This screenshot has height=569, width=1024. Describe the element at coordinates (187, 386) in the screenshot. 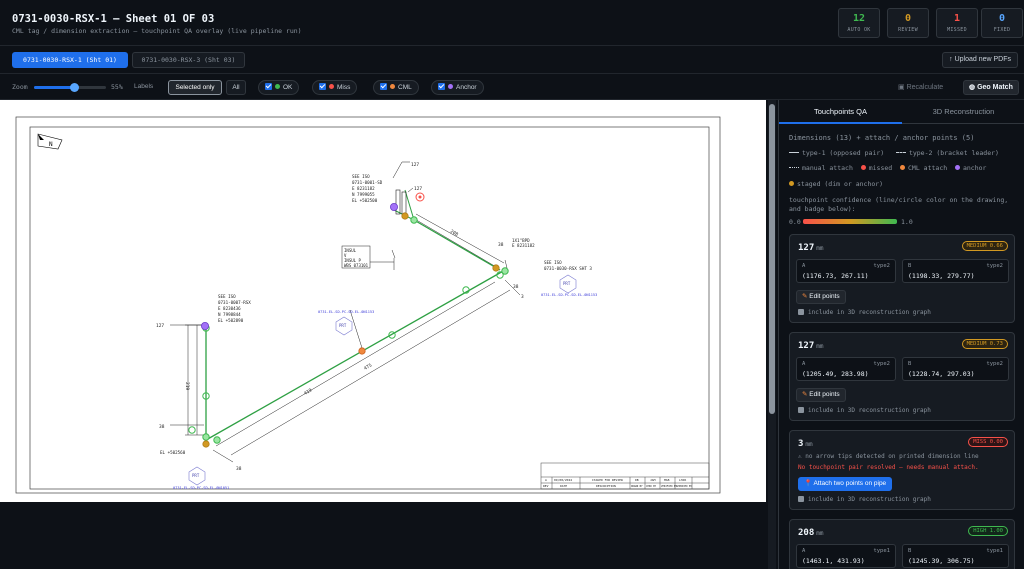

I see `svg-text: 219` at that location.